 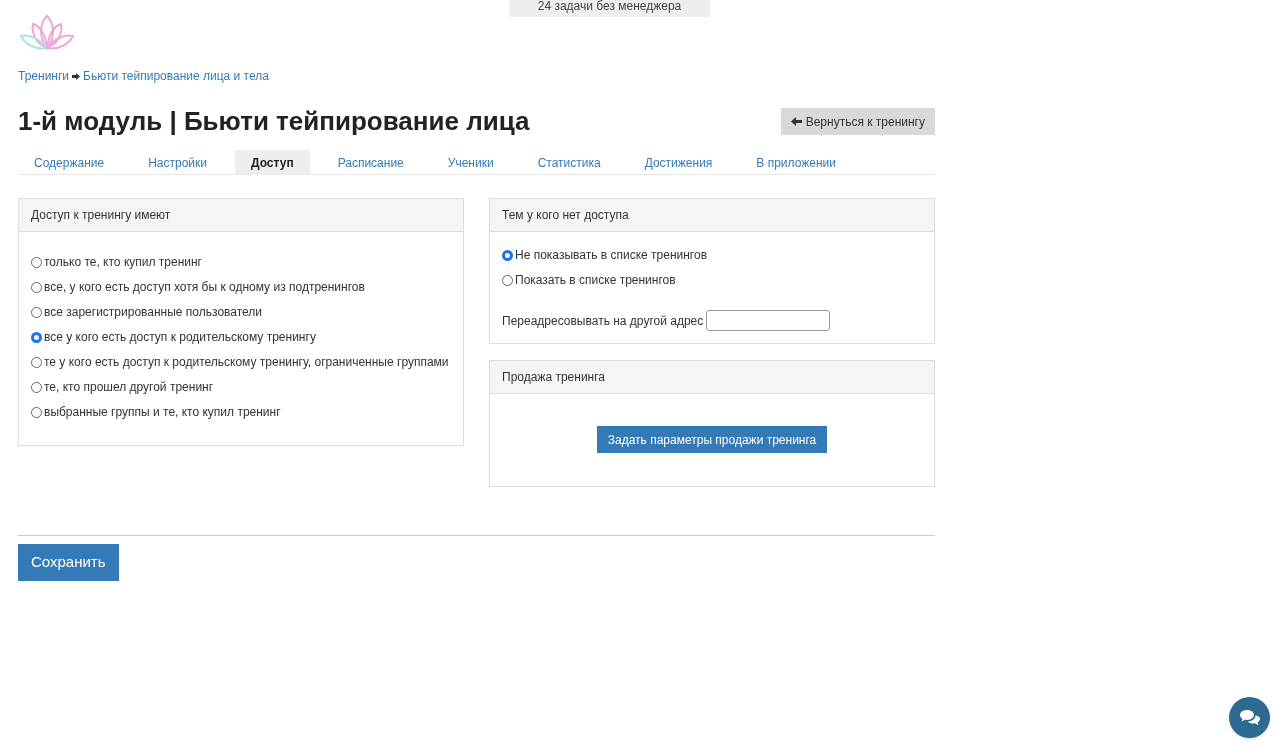 What do you see at coordinates (162, 412) in the screenshot?
I see `option-label: выбранные группы и те, кто купил тренинг` at bounding box center [162, 412].